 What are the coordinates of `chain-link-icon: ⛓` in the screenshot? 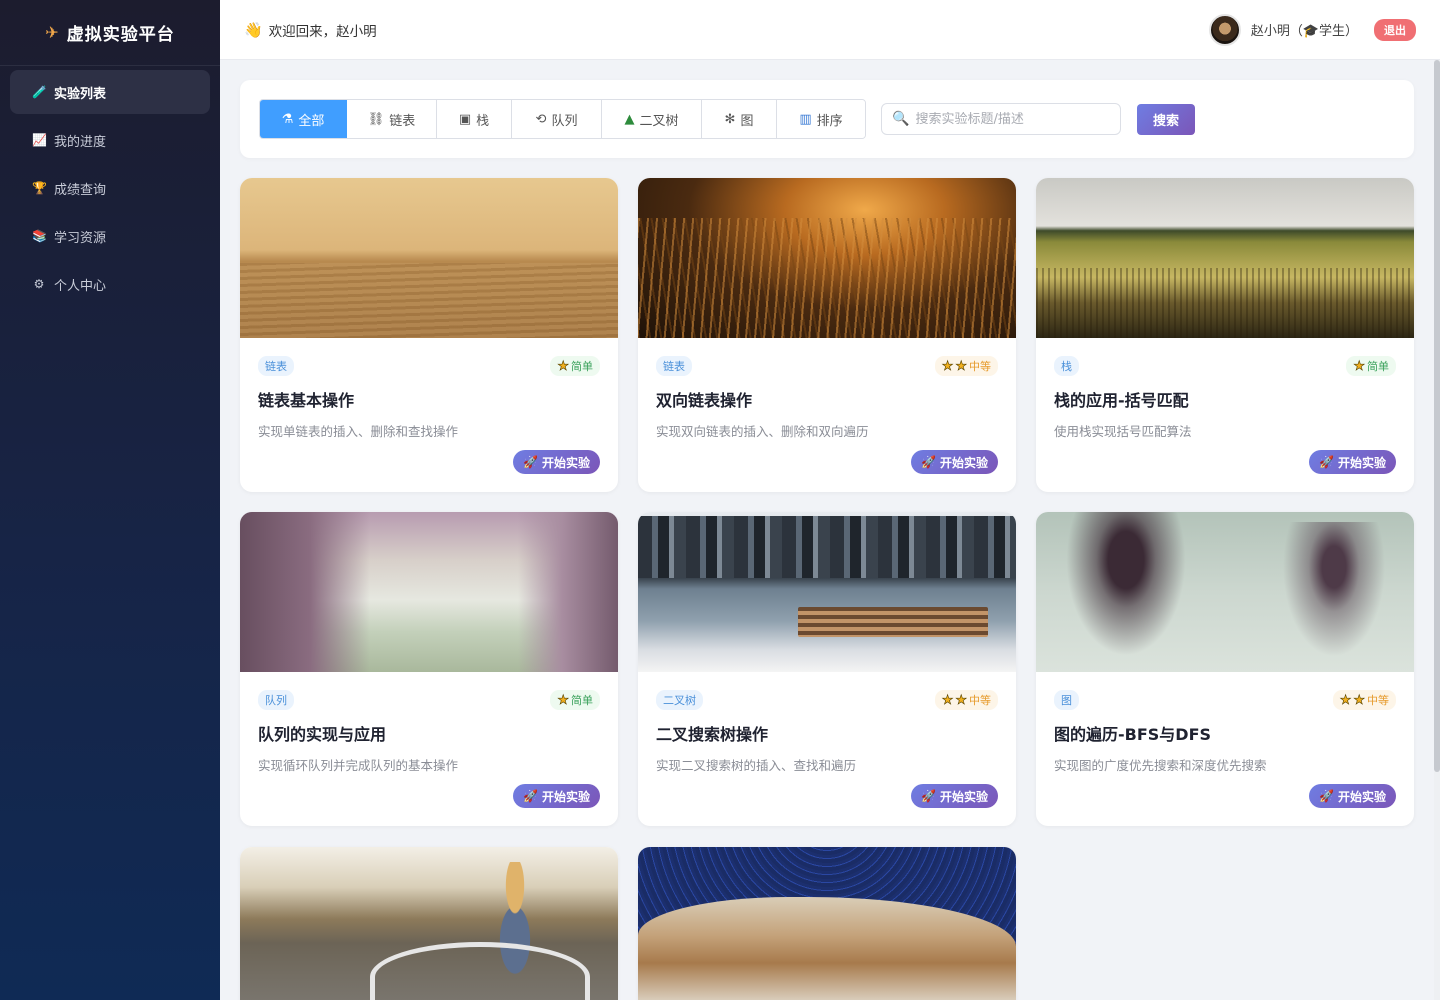 It's located at (376, 119).